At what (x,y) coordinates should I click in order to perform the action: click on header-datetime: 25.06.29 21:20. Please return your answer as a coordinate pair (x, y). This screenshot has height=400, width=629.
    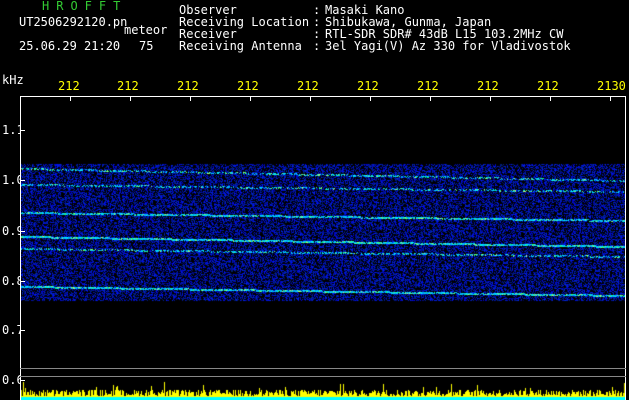
    Looking at the image, I should click on (70, 46).